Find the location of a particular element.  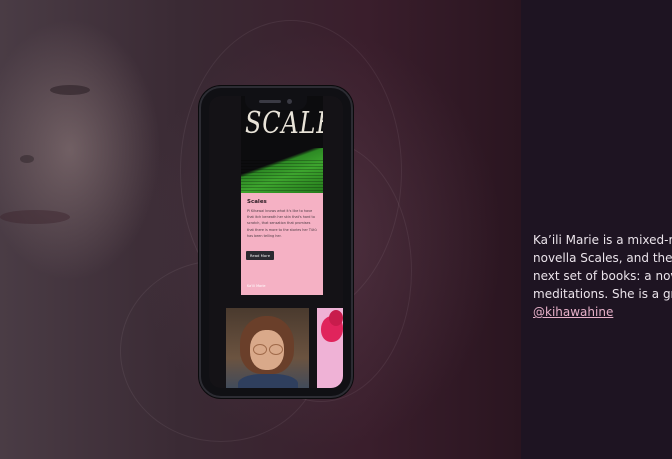

speaker-icon is located at coordinates (270, 101).